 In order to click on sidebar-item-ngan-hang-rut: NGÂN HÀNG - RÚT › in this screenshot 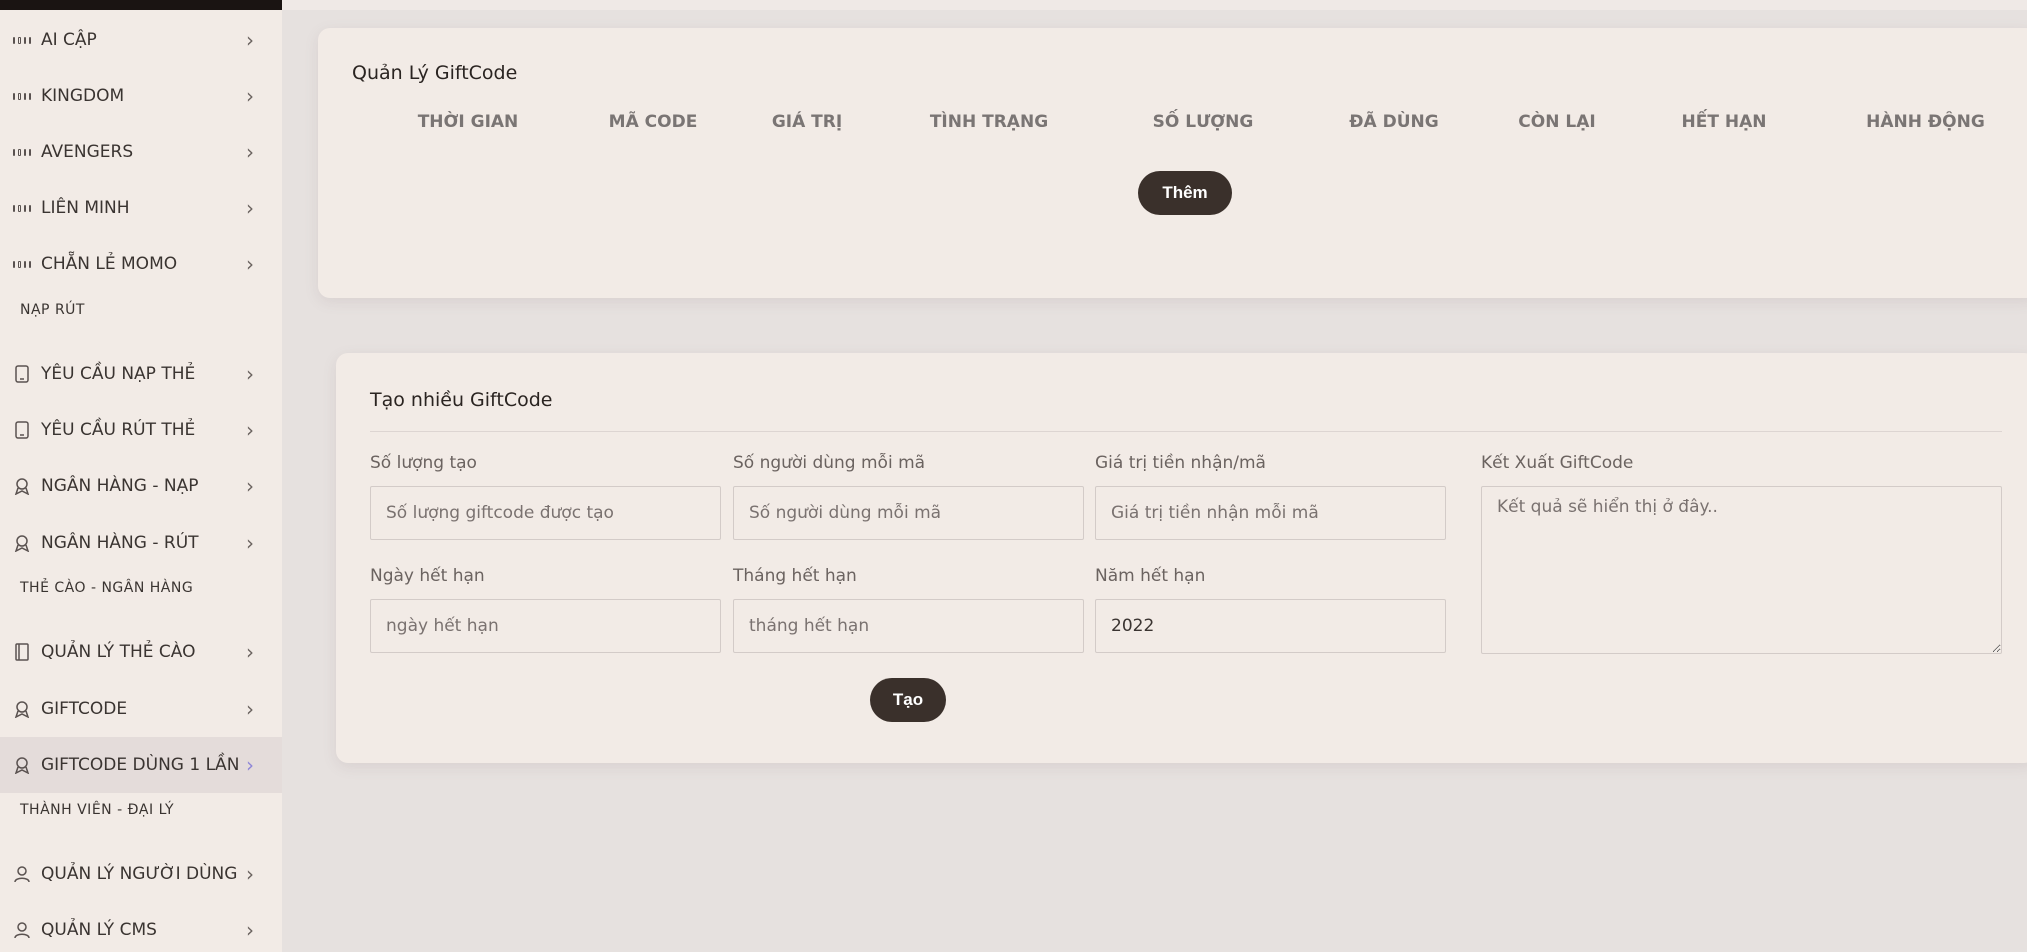, I will do `click(141, 543)`.